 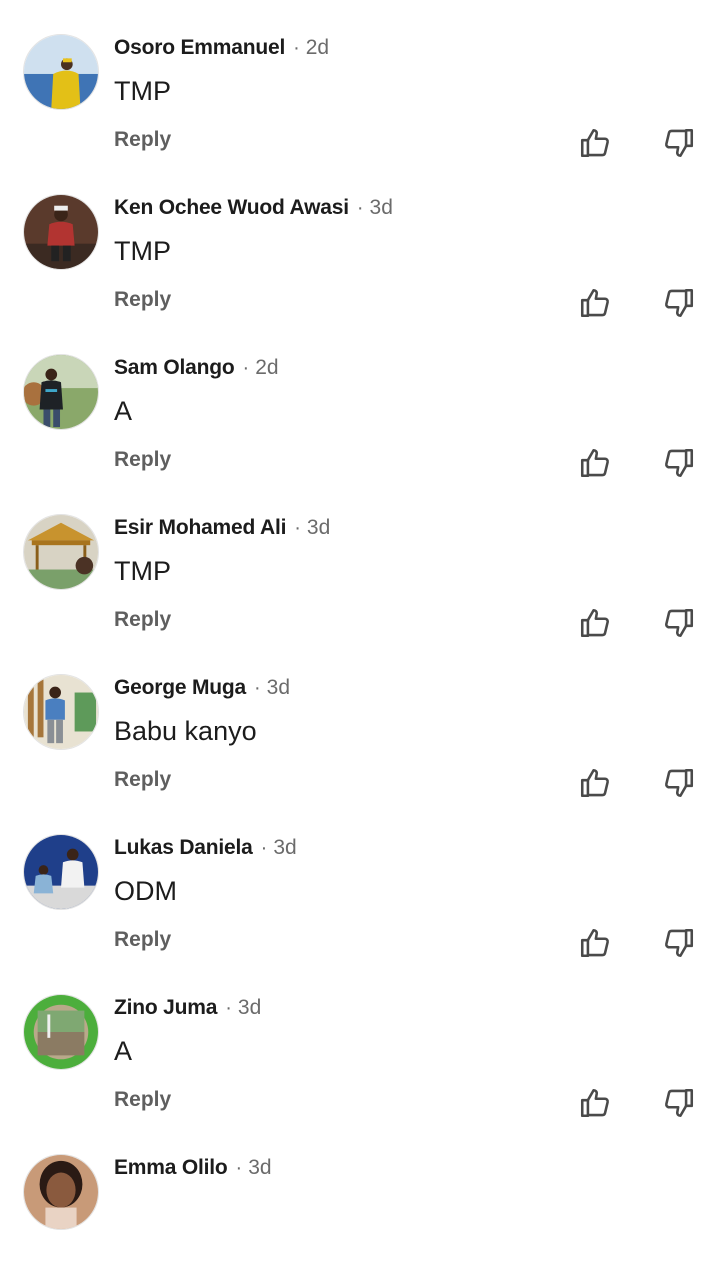 What do you see at coordinates (363, 400) in the screenshot?
I see `comment-item: Sam Olango · 2d A Reply` at bounding box center [363, 400].